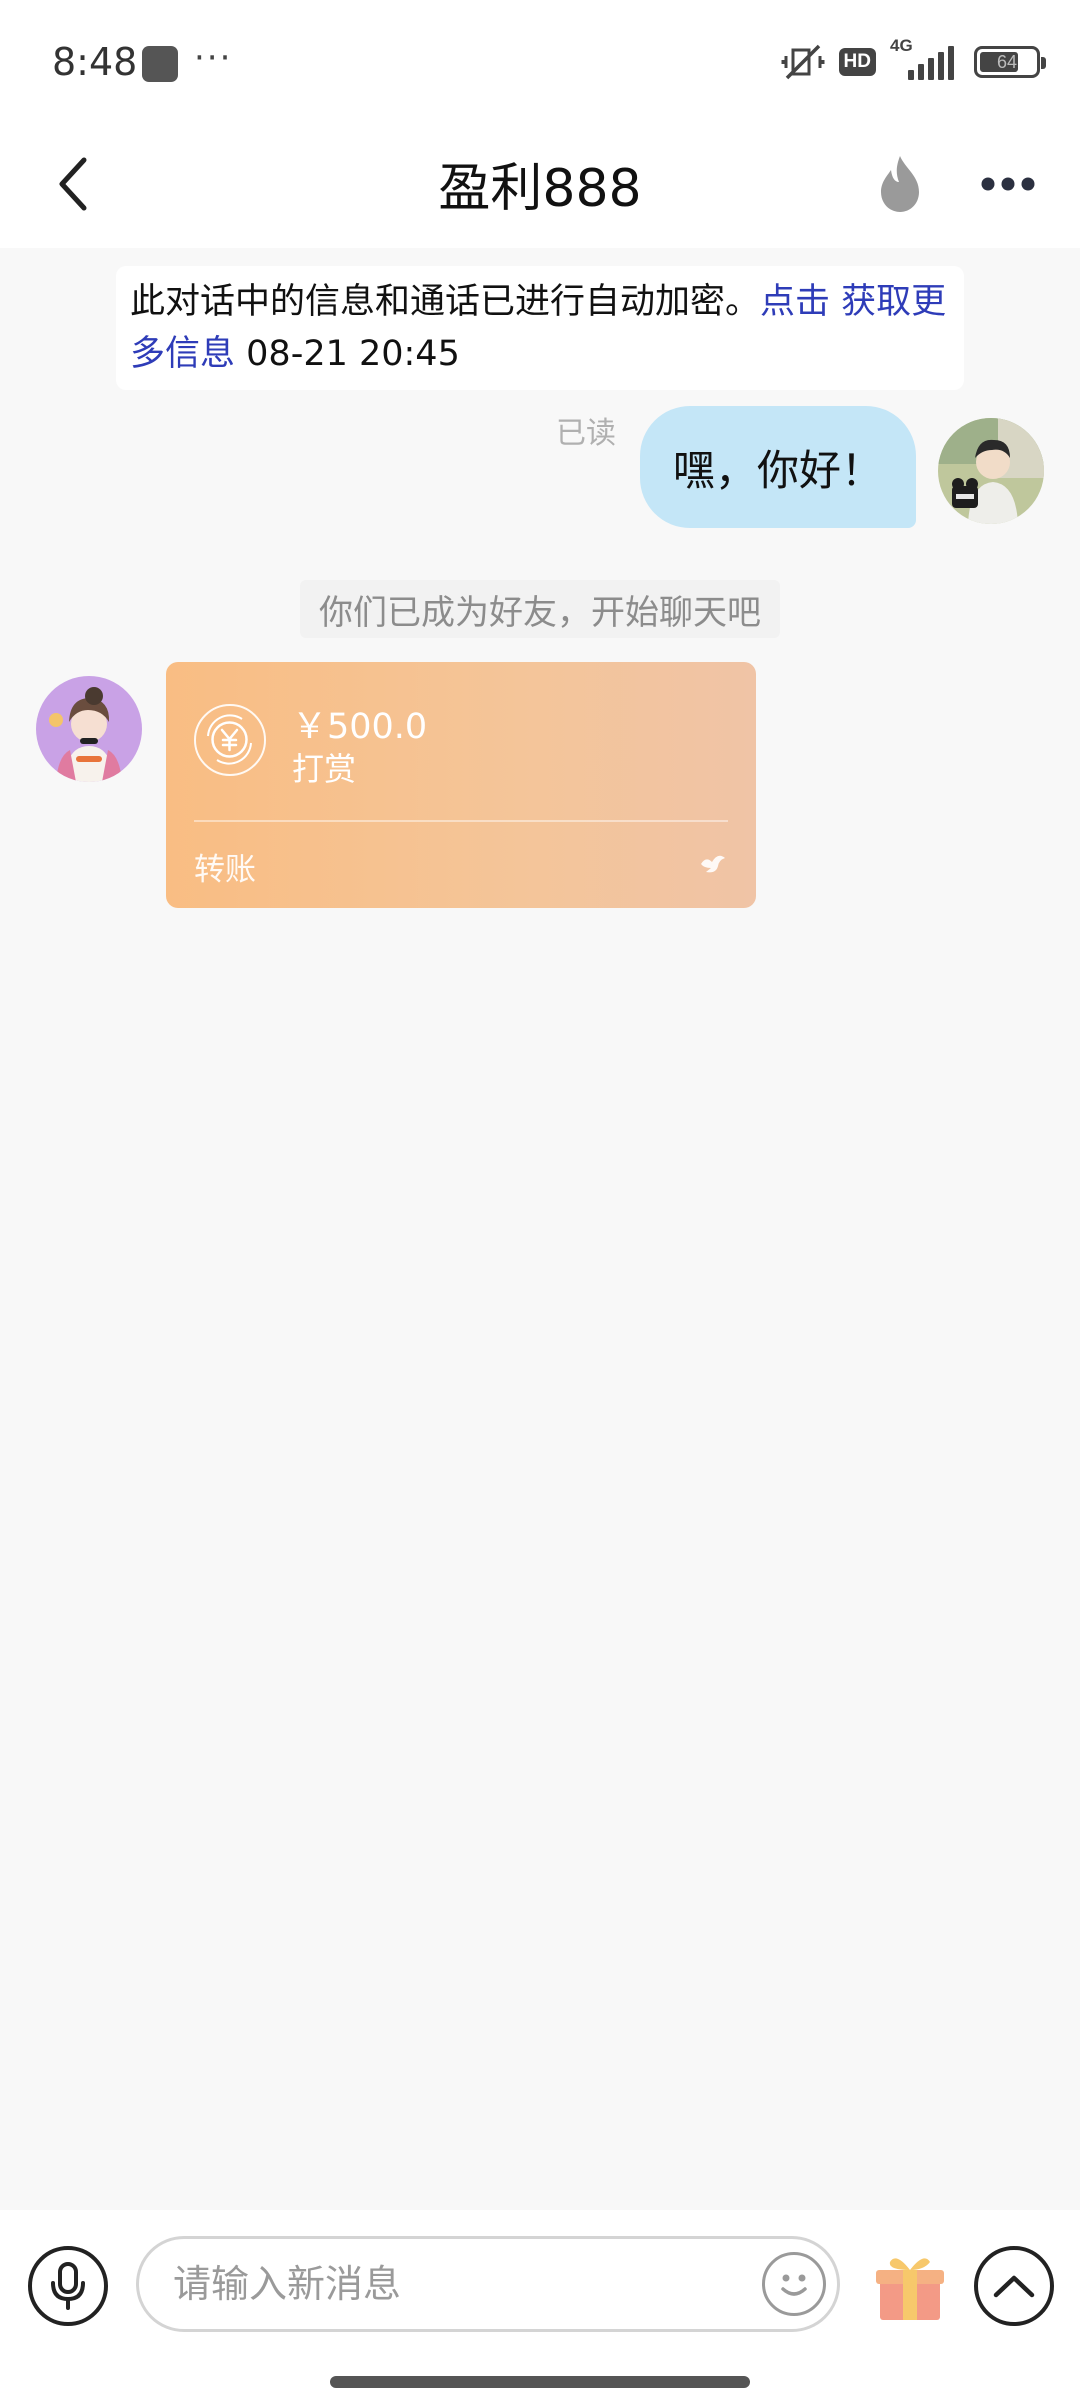 This screenshot has height=2400, width=1080. Describe the element at coordinates (445, 302) in the screenshot. I see `encryption-text: 此对话中的信息和通话已进行自动加密。` at that location.